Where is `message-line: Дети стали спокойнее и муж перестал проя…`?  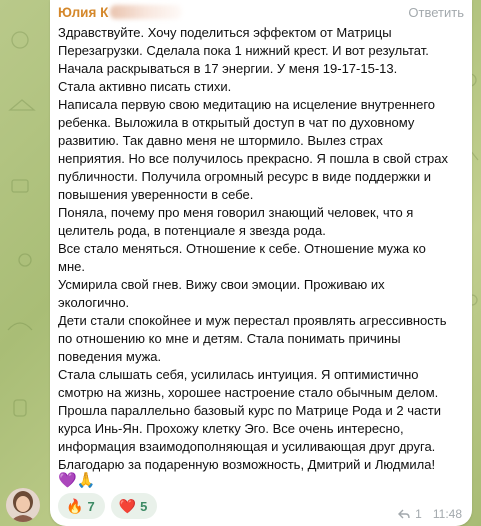 message-line: Дети стали спокойнее и муж перестал проя… is located at coordinates (252, 320).